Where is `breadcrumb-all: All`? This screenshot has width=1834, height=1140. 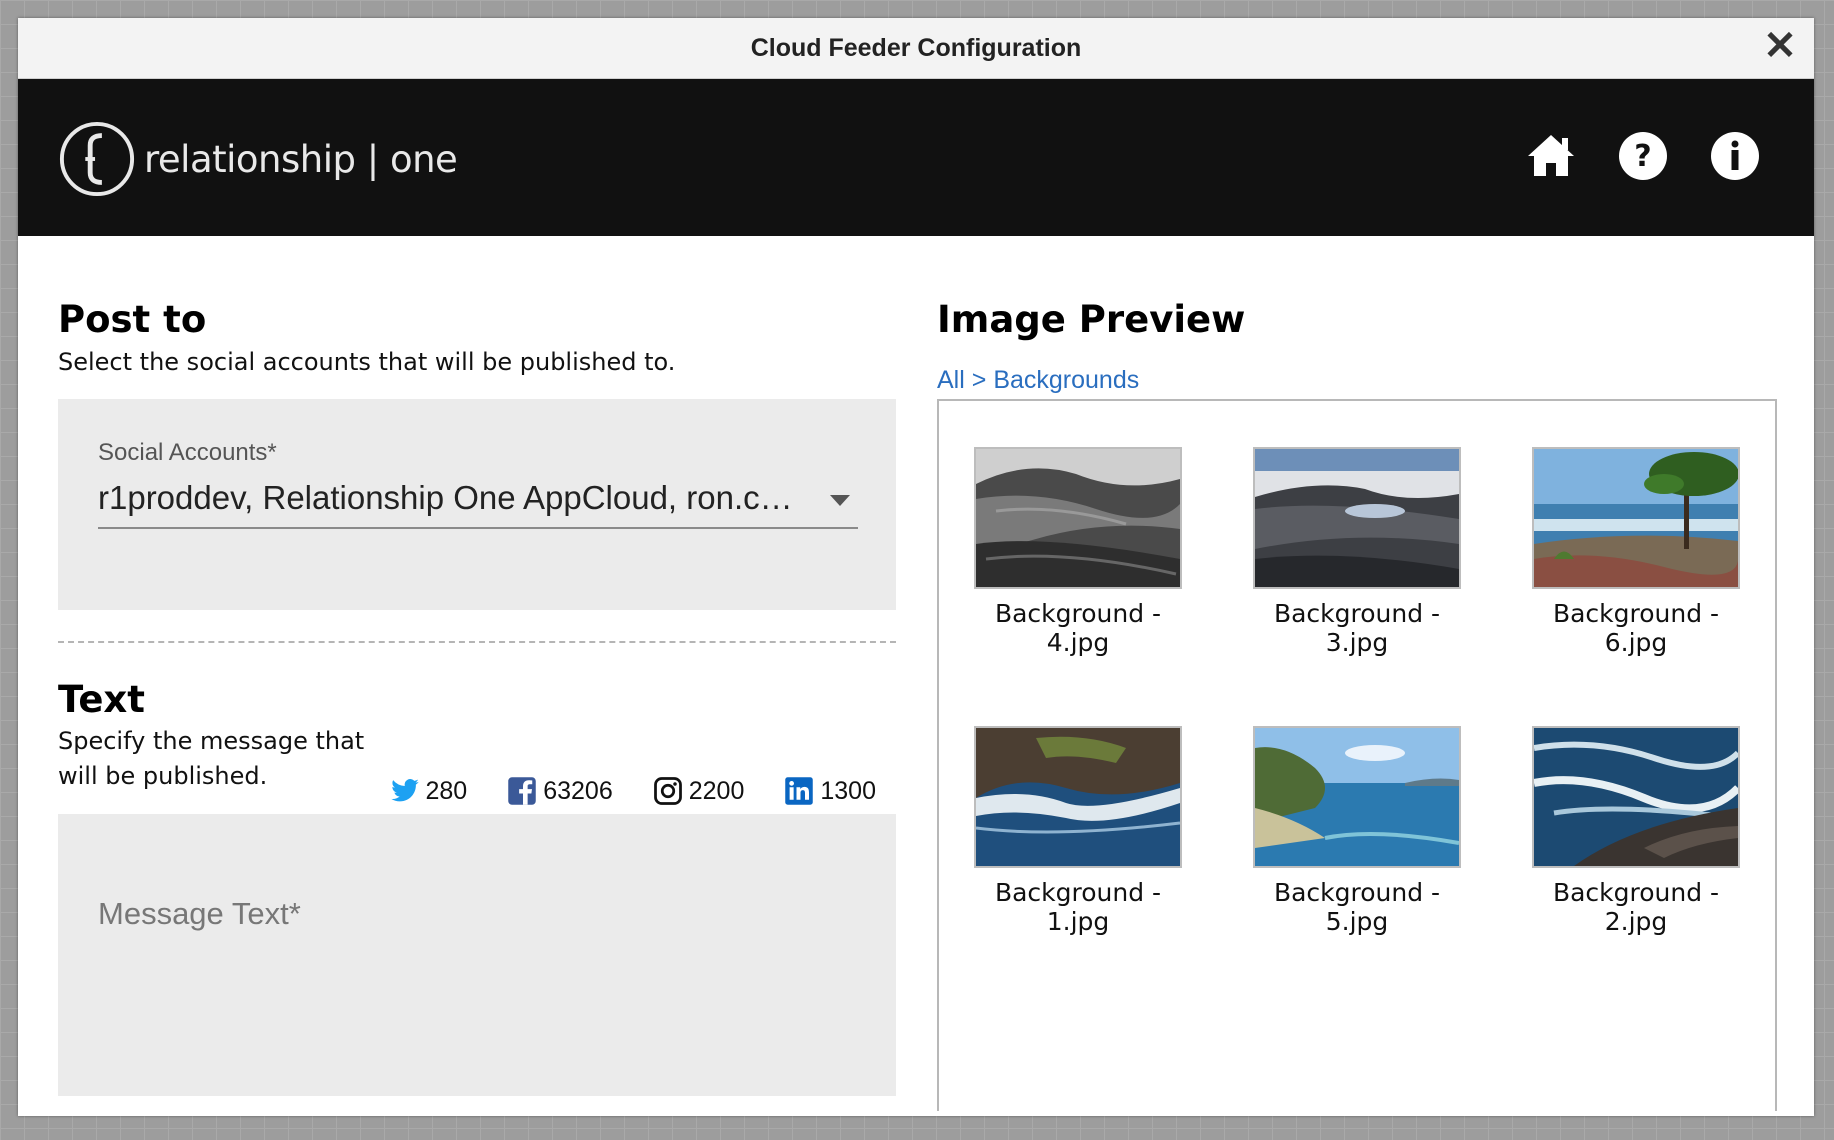 breadcrumb-all: All is located at coordinates (951, 380).